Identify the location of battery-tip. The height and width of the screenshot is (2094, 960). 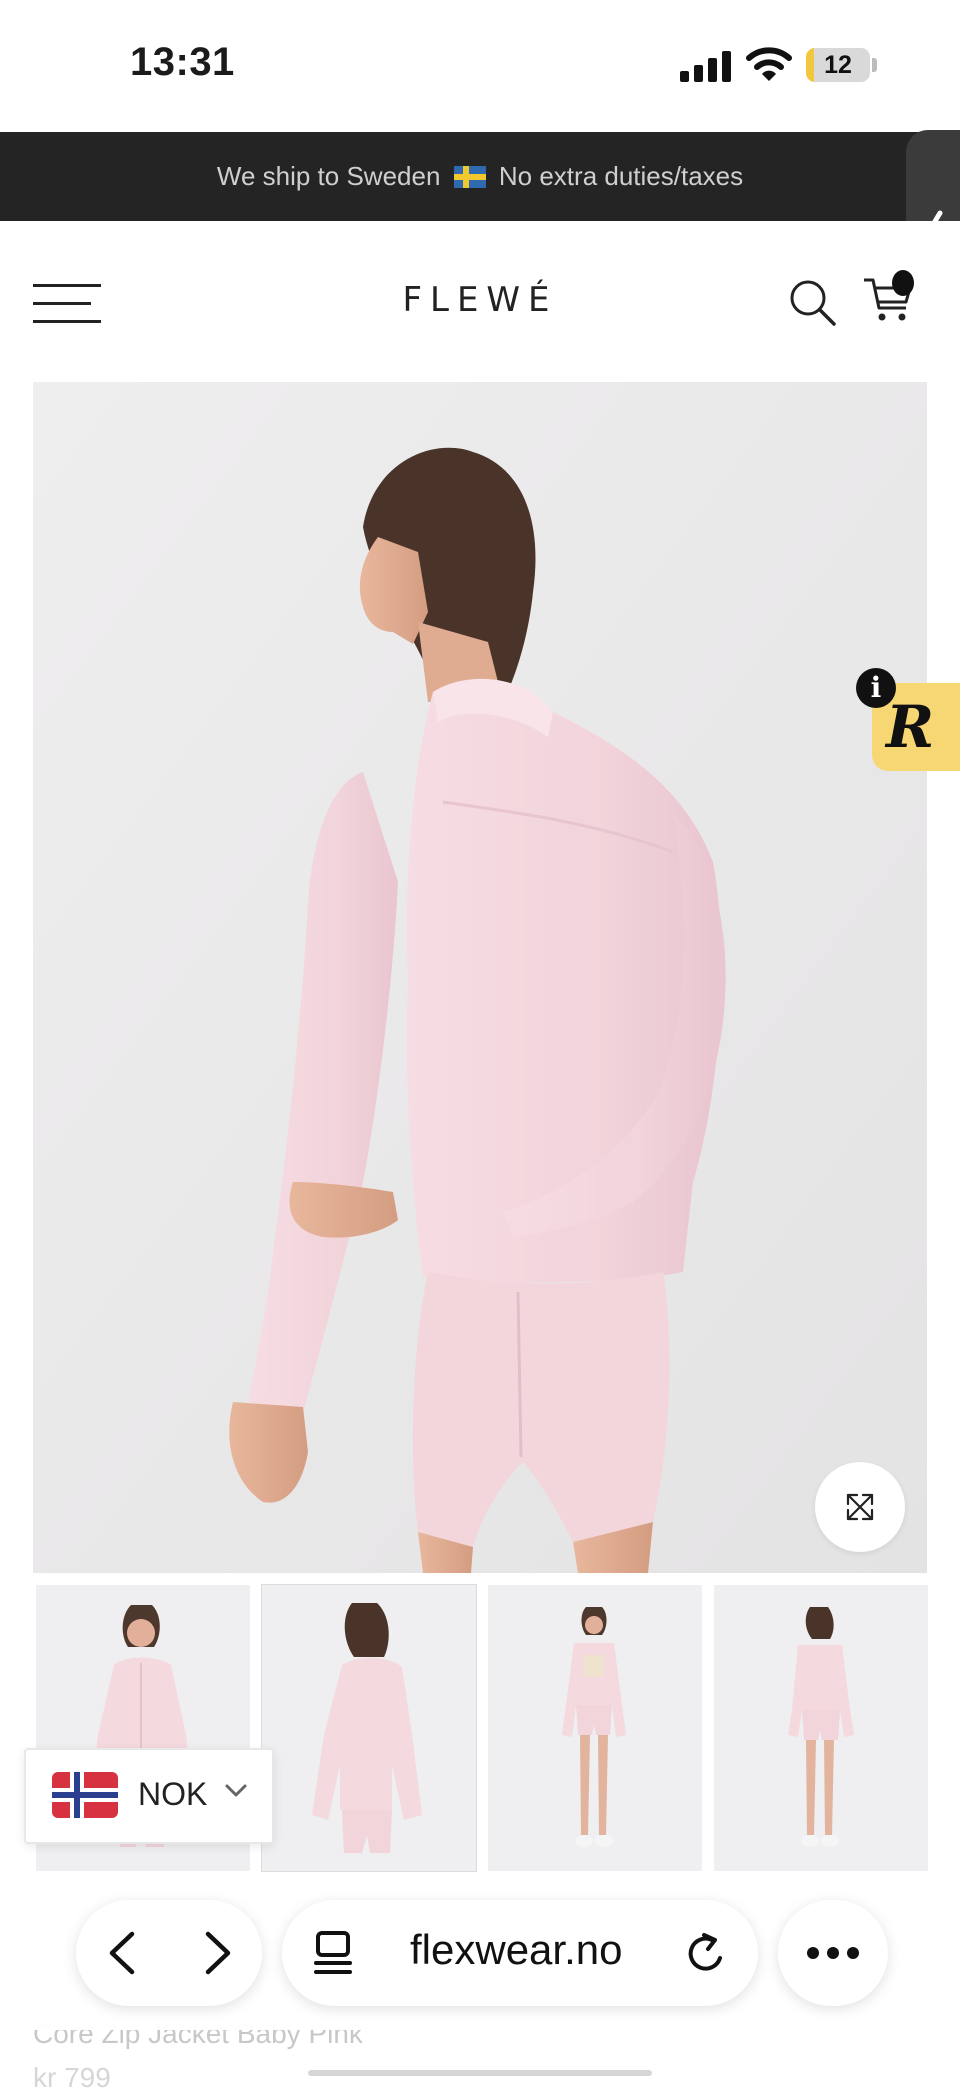
(874, 65).